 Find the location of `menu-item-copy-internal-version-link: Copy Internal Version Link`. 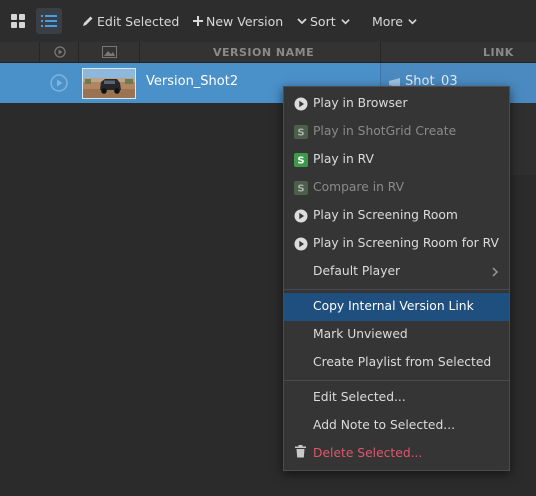

menu-item-copy-internal-version-link: Copy Internal Version Link is located at coordinates (396, 307).